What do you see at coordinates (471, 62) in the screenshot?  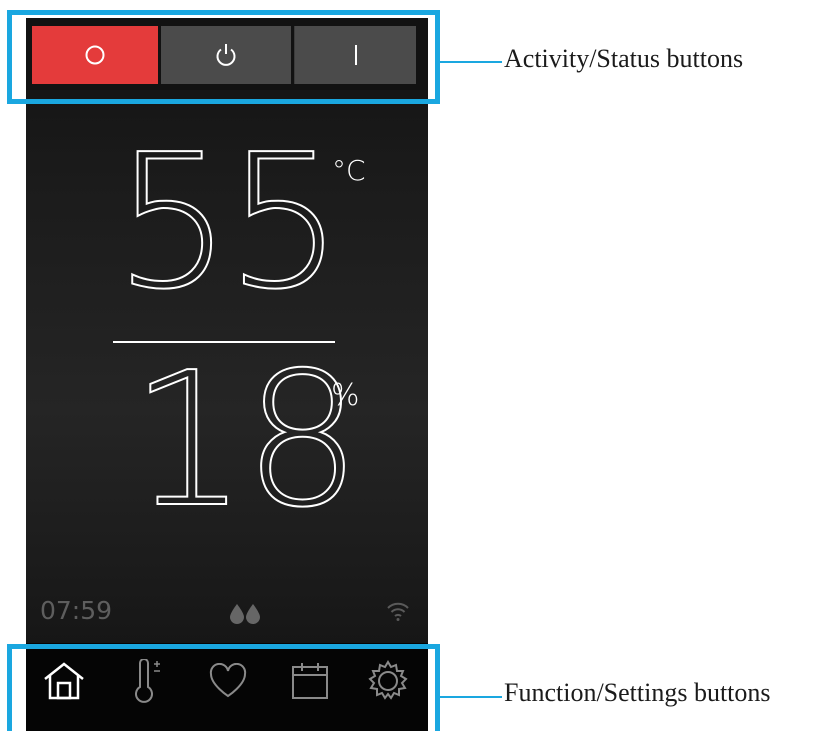 I see `status-callout-line` at bounding box center [471, 62].